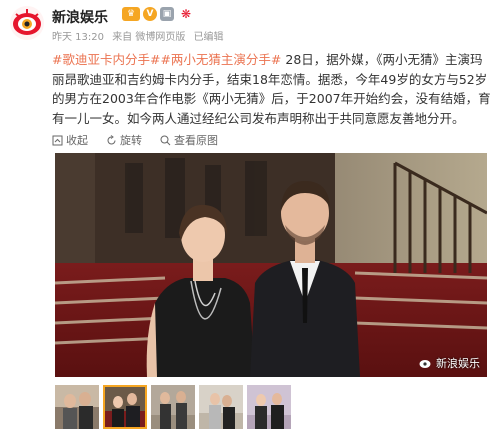  Describe the element at coordinates (57, 140) in the screenshot. I see `collapse-icon` at that location.